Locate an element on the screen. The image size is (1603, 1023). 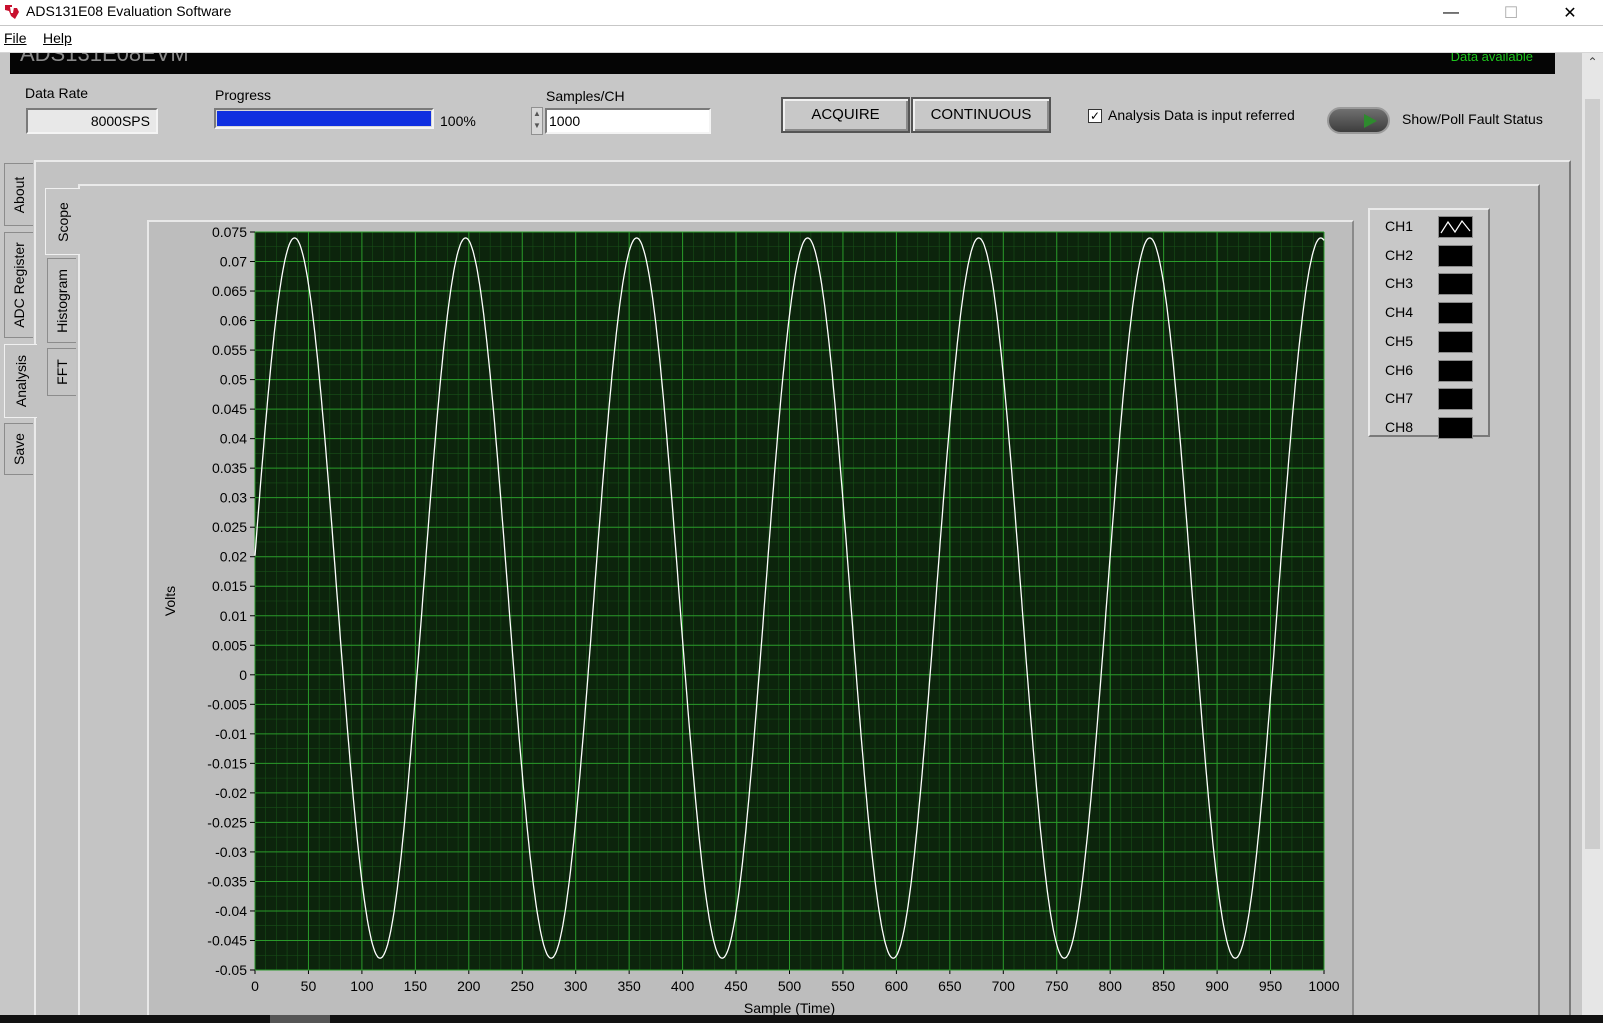
x-tick-label: 450 is located at coordinates (736, 986).